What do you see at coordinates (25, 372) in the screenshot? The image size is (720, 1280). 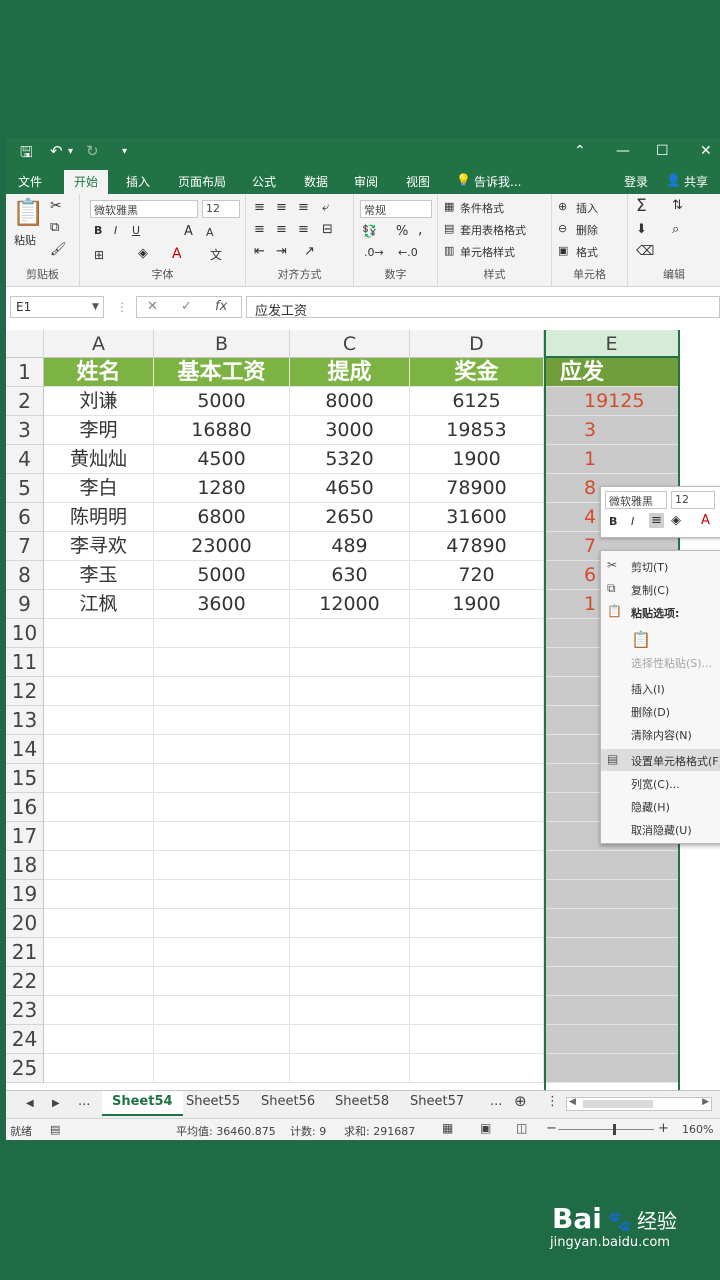 I see `row-header: 1` at bounding box center [25, 372].